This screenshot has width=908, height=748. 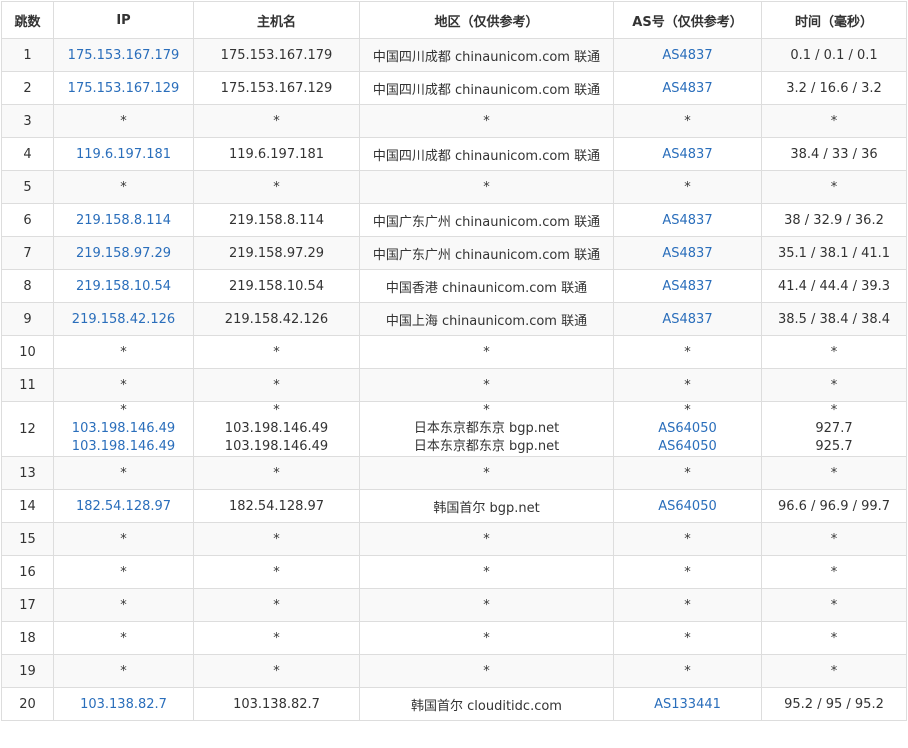 What do you see at coordinates (276, 253) in the screenshot?
I see `hostname-cell: 219.158.97.29` at bounding box center [276, 253].